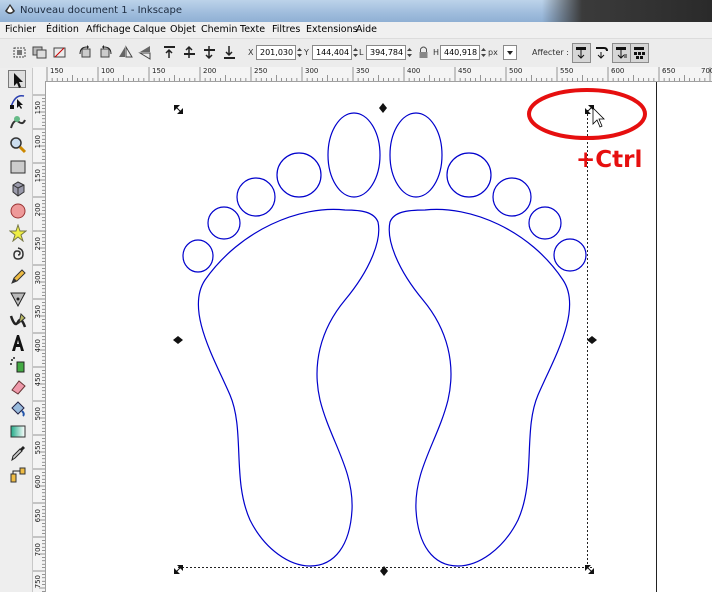  What do you see at coordinates (18, 431) in the screenshot?
I see `gradient-tool` at bounding box center [18, 431].